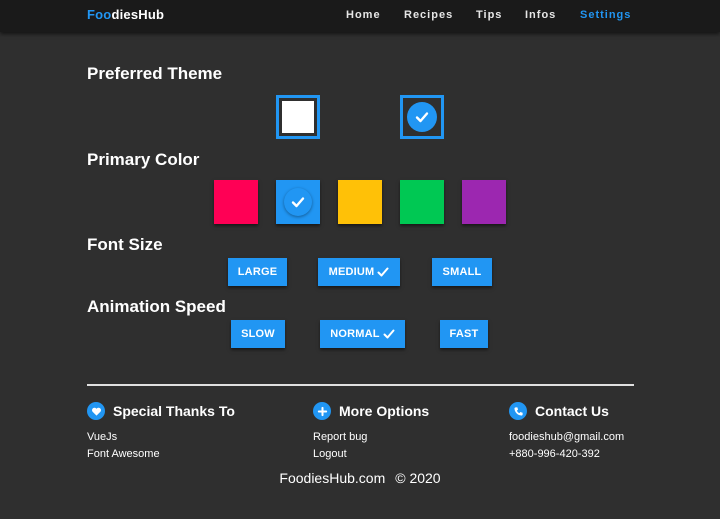 This screenshot has width=720, height=519. I want to click on font-medium-button: MEDIUM, so click(359, 272).